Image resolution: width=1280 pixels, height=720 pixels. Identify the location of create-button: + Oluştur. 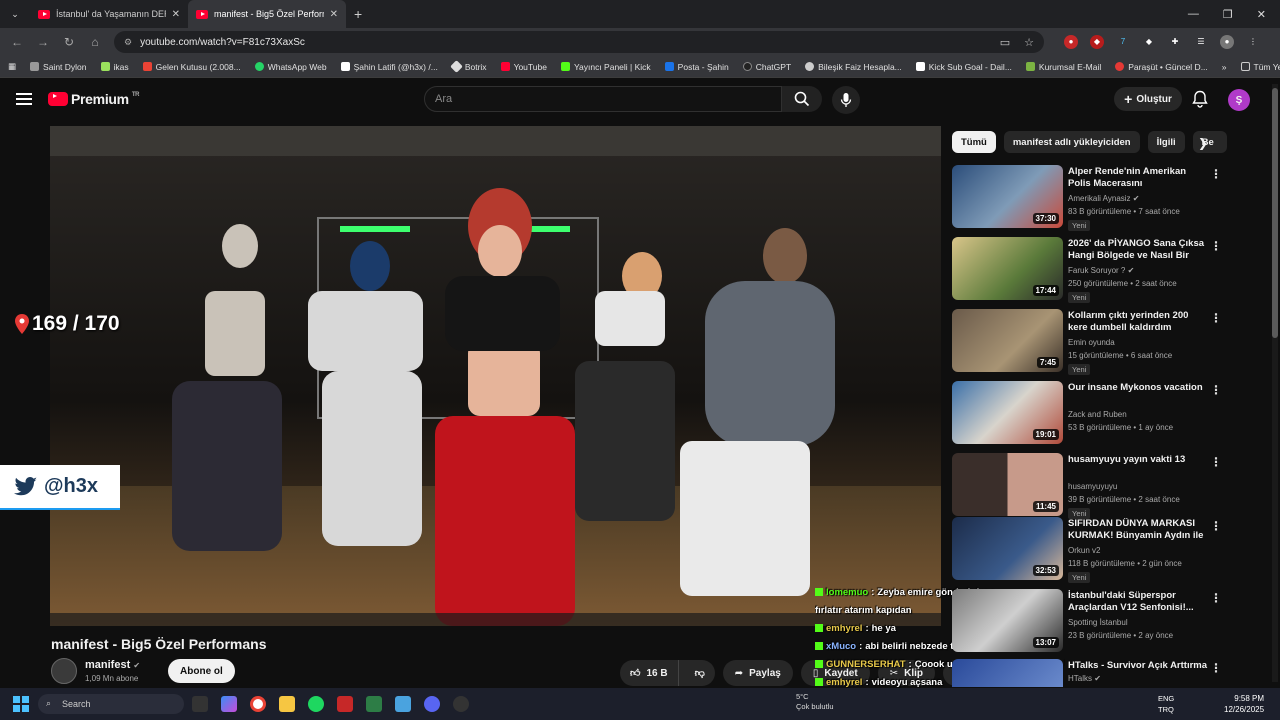
(1148, 99).